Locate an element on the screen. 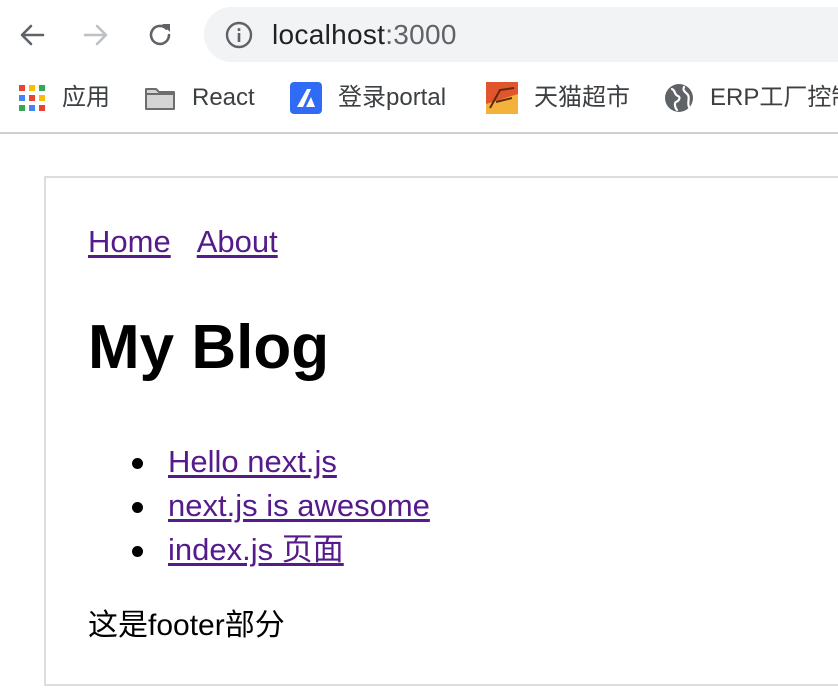 The image size is (838, 692). back-button is located at coordinates (32, 35).